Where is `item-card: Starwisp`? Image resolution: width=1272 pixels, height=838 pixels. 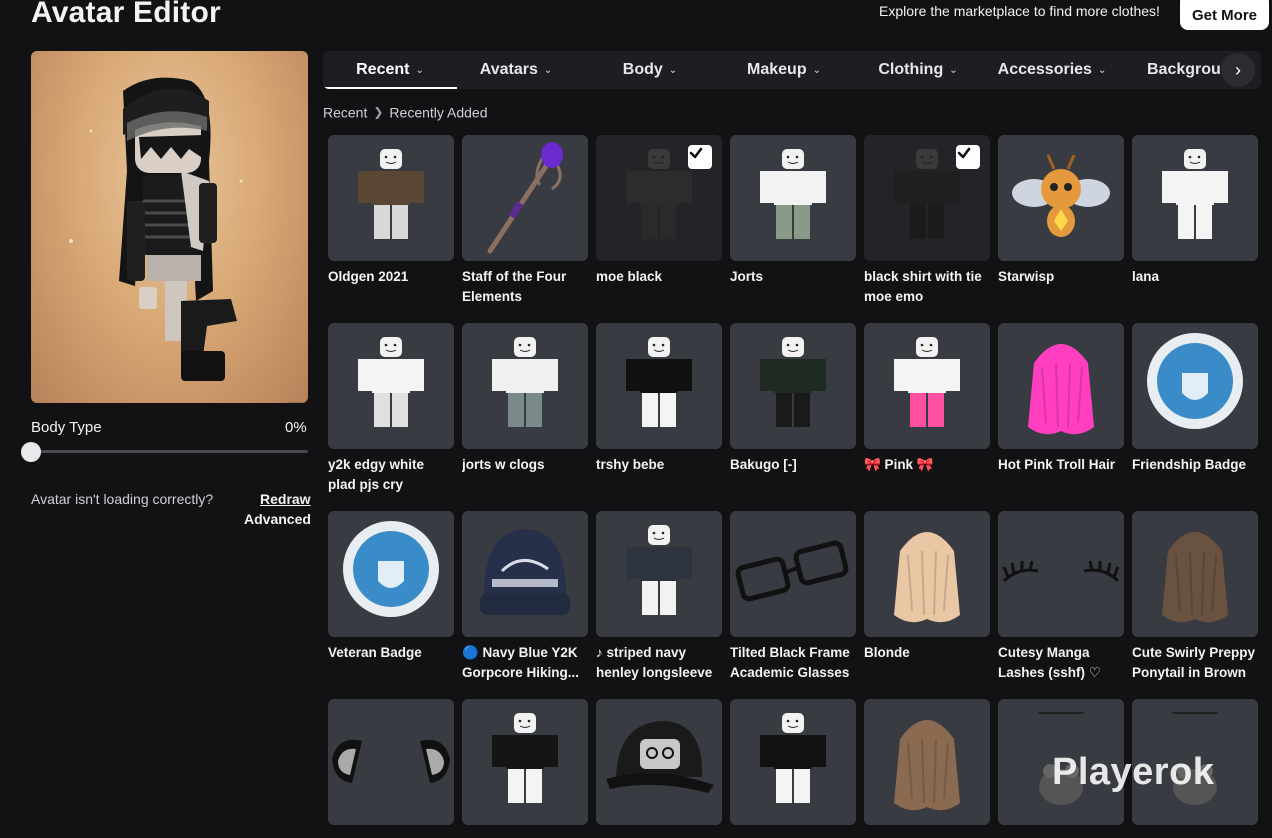 item-card: Starwisp is located at coordinates (1061, 211).